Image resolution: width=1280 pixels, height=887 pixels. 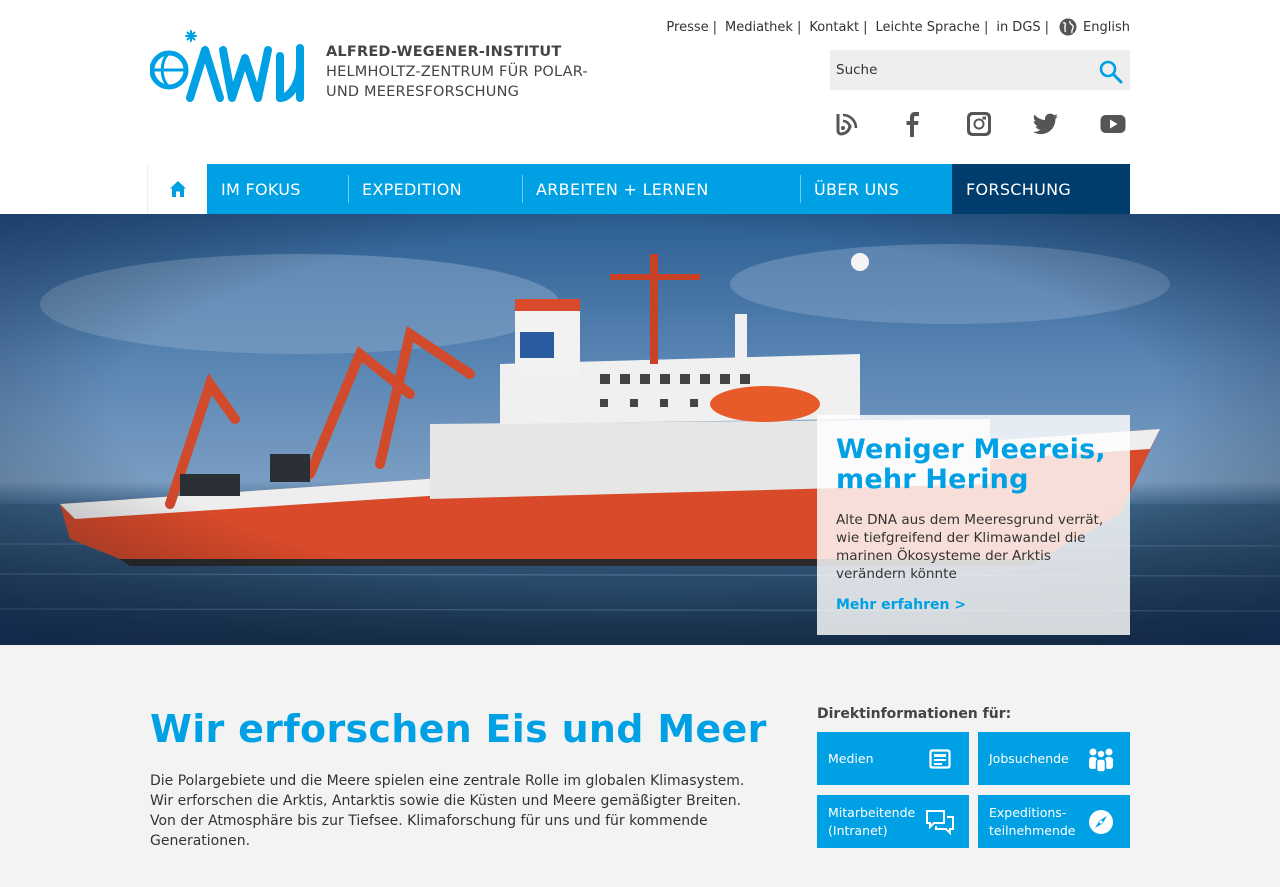 I want to click on direct-info-title: Direktinformationen für:, so click(x=914, y=714).